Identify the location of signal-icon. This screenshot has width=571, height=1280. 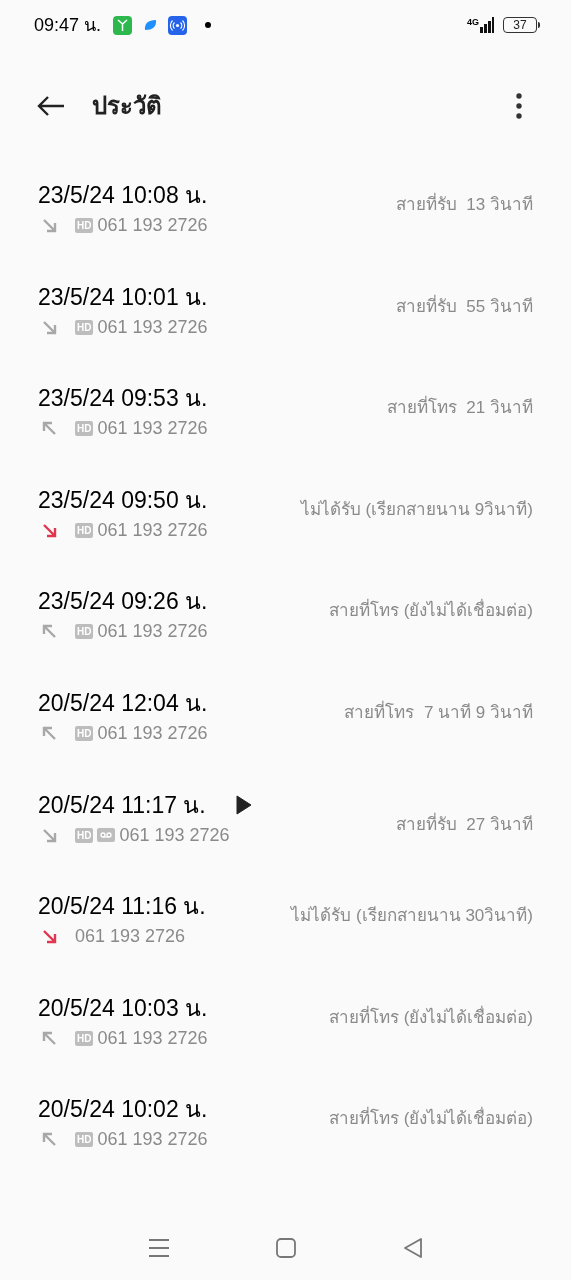
(487, 25).